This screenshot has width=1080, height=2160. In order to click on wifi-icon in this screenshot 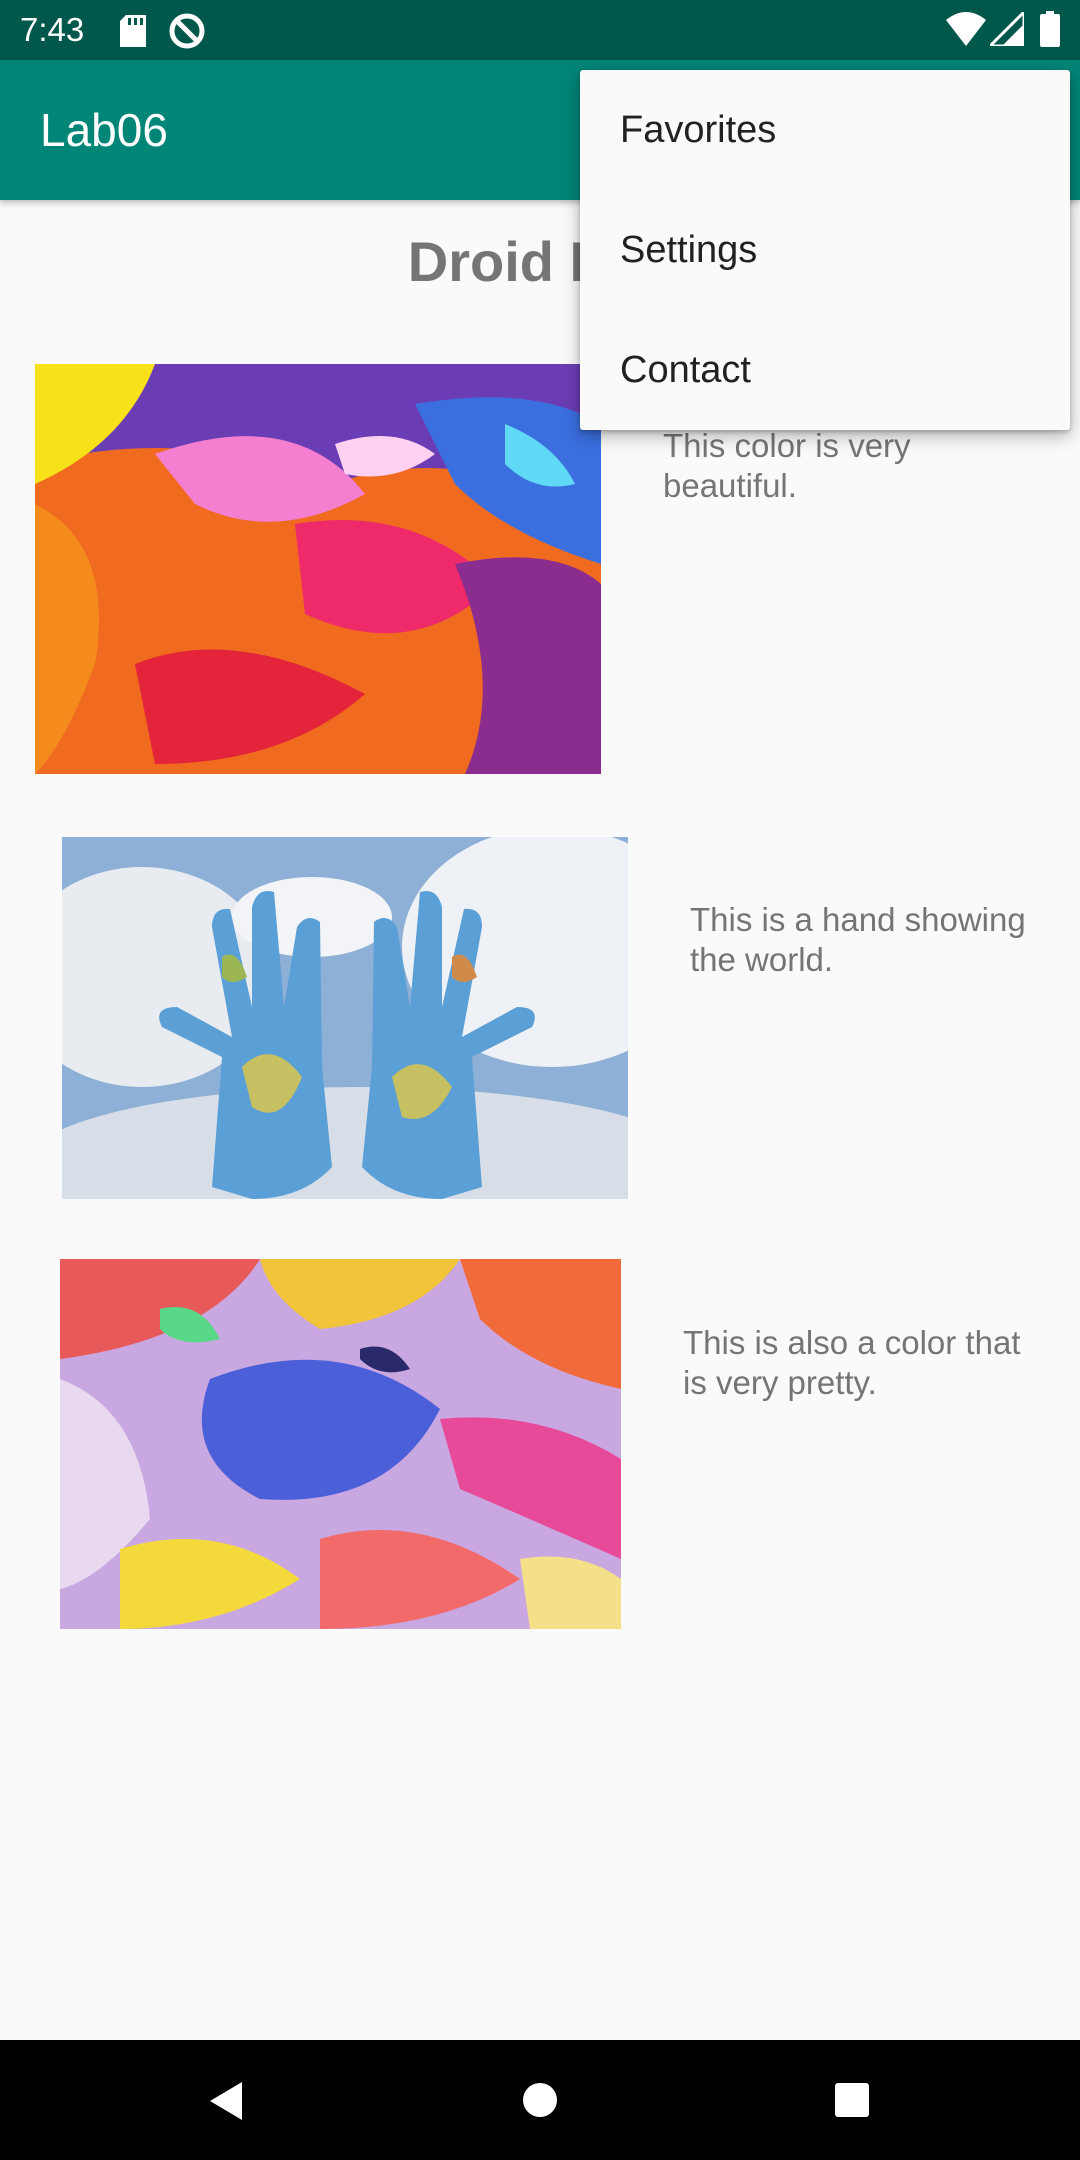, I will do `click(966, 29)`.